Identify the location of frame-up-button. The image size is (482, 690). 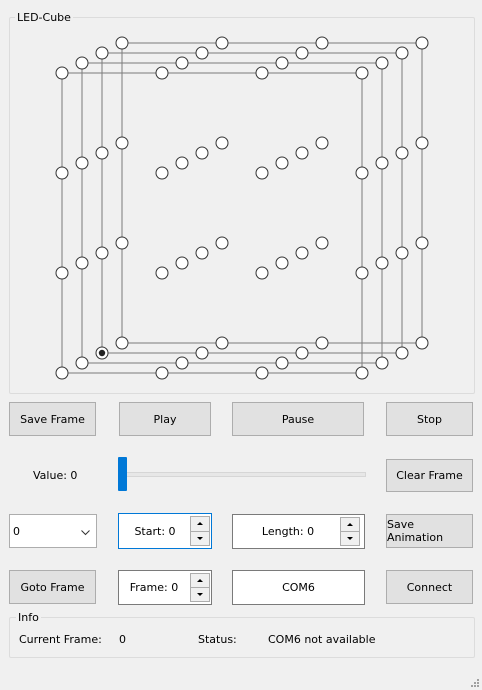
(200, 580).